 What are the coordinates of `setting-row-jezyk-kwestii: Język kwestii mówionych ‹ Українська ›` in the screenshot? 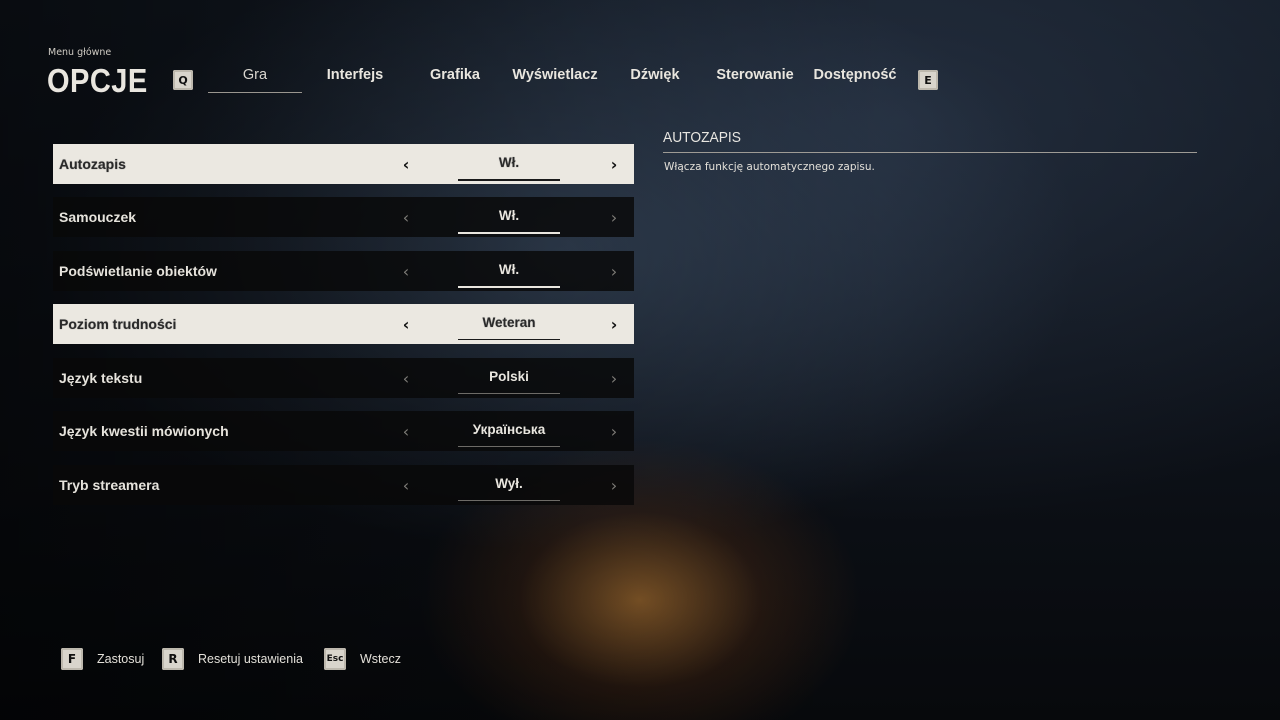 It's located at (343, 431).